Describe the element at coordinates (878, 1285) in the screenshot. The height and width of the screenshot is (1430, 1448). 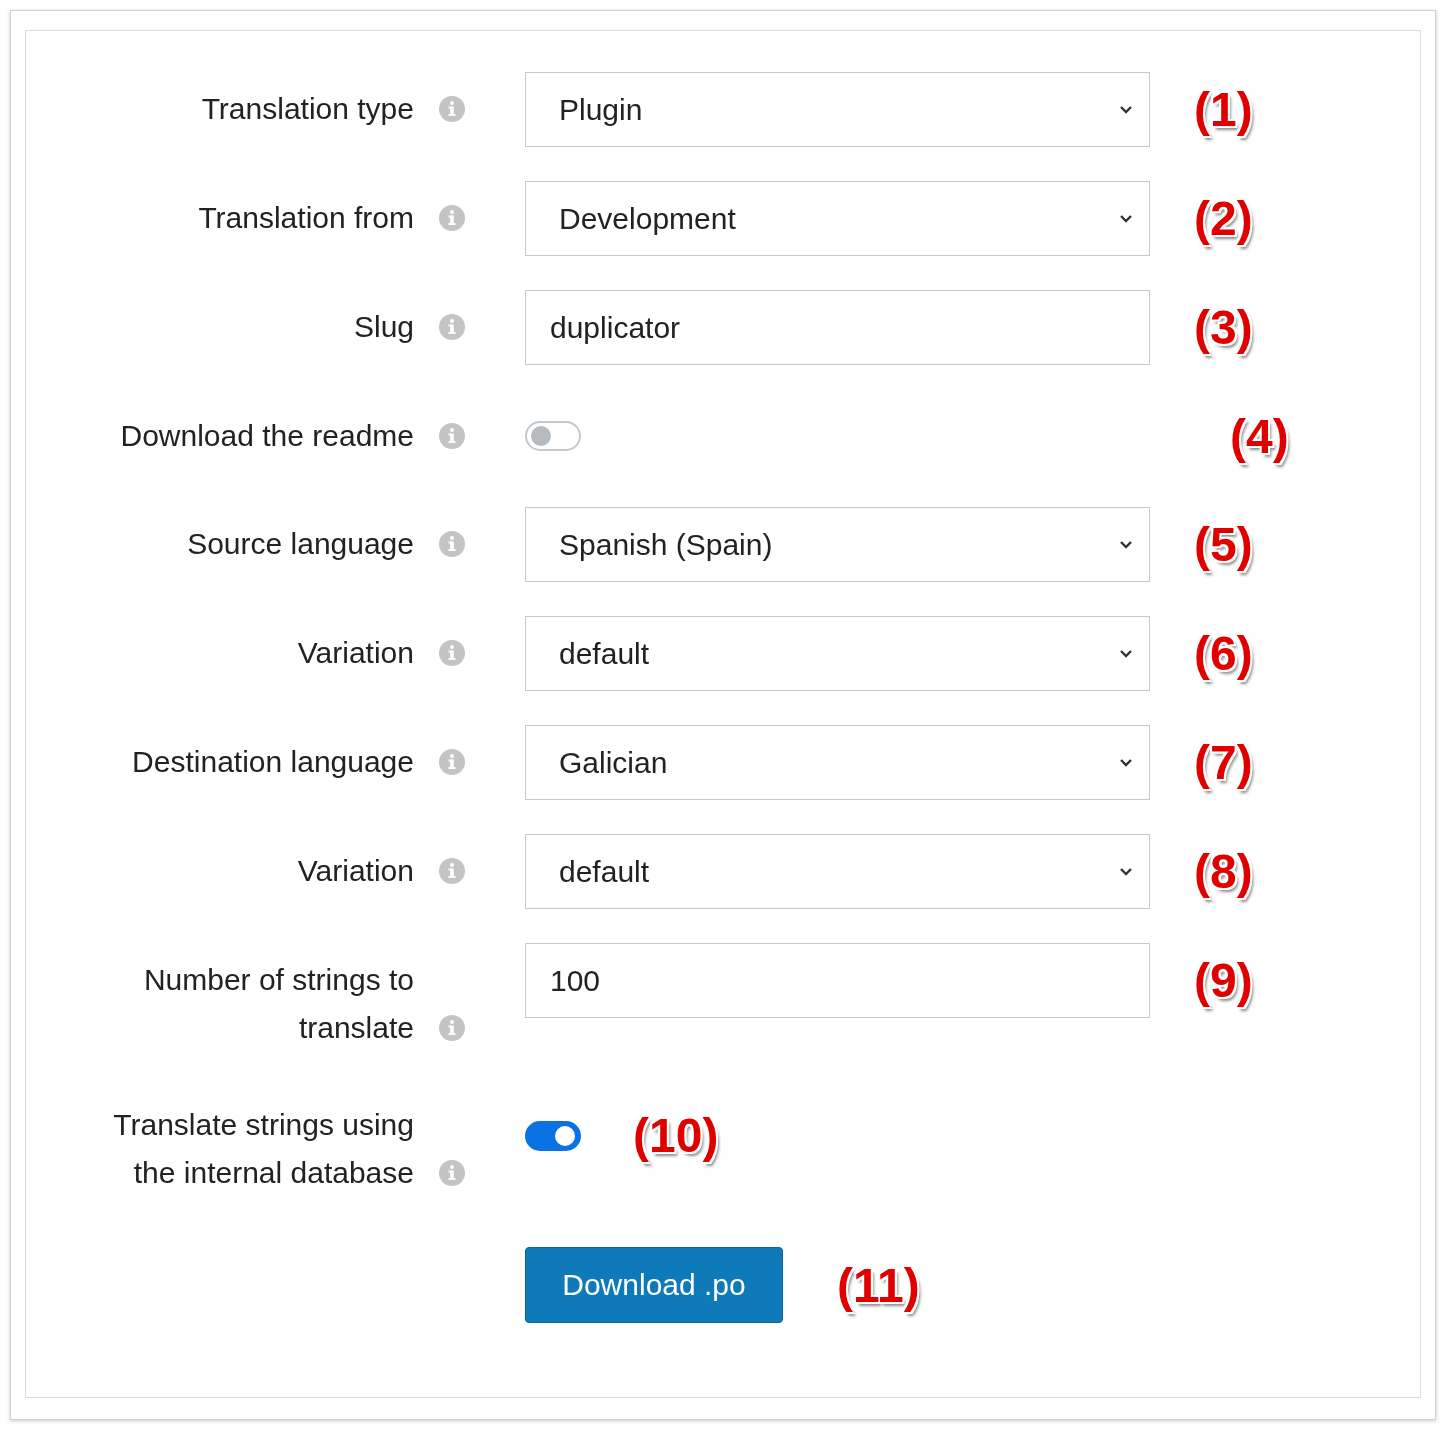
I see `annotation-number: (11)` at that location.